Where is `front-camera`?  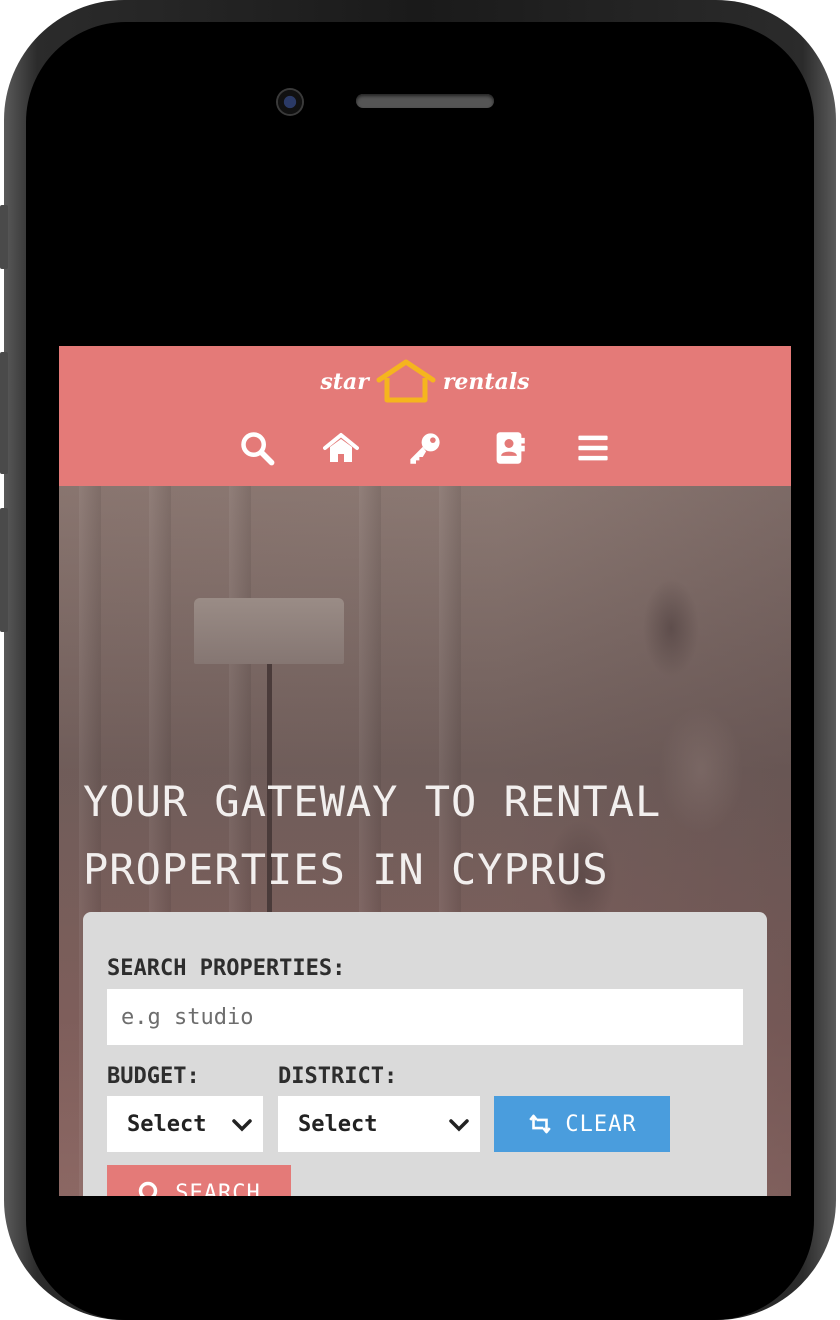
front-camera is located at coordinates (290, 102).